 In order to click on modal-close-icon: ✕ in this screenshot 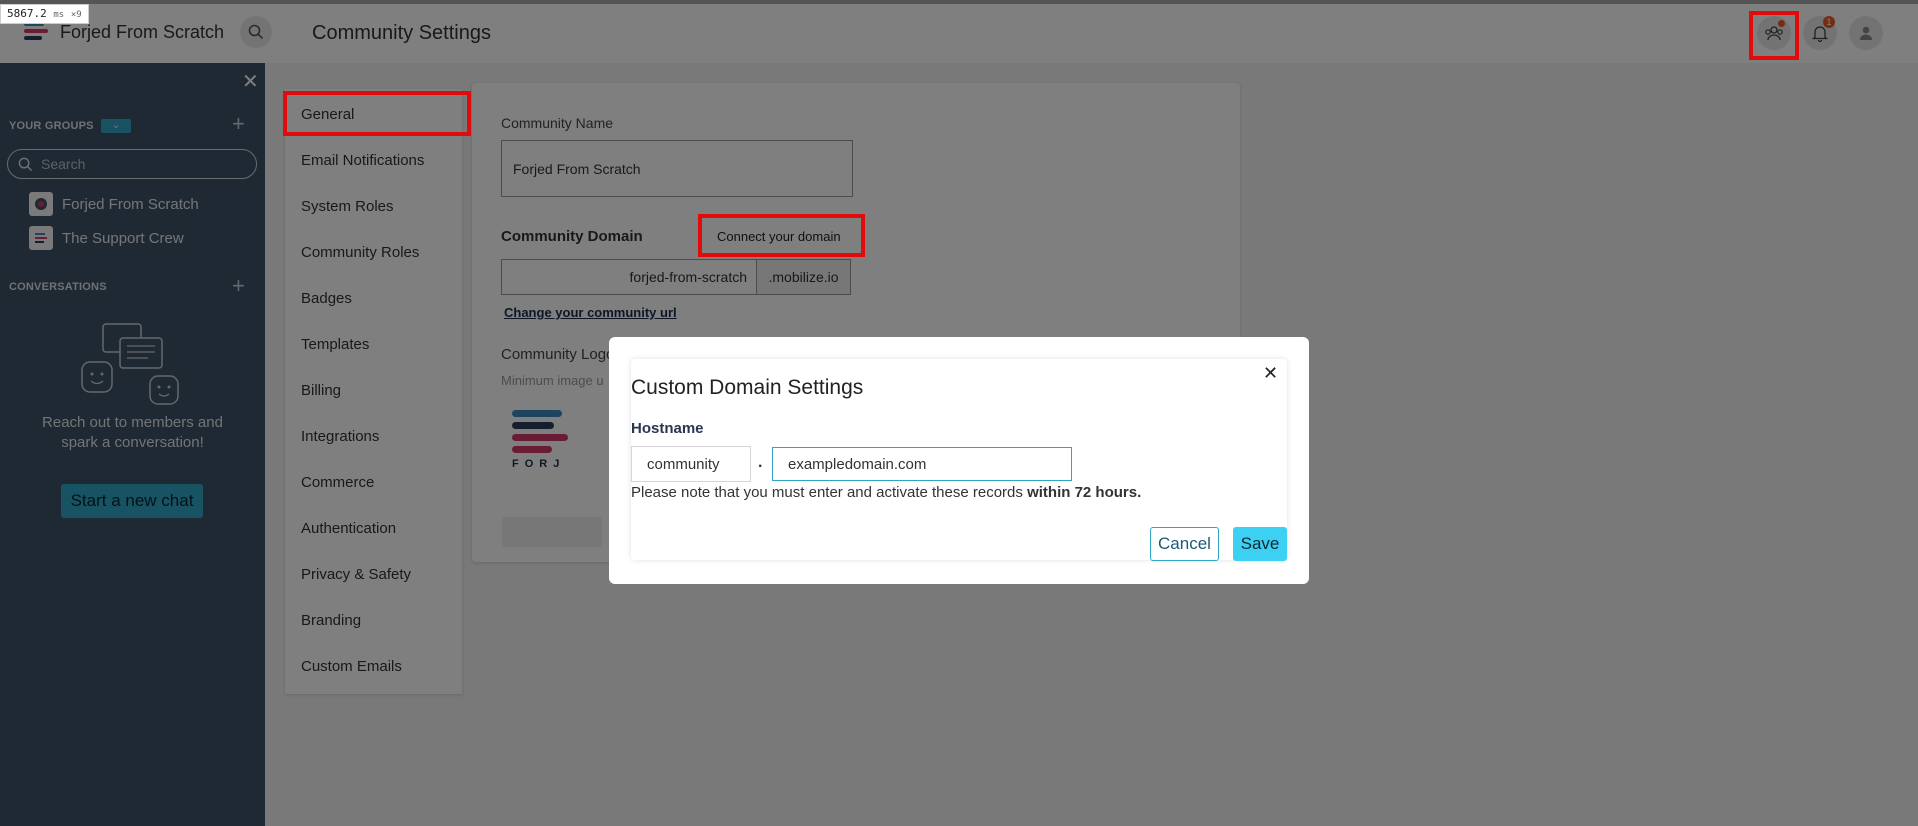, I will do `click(1270, 373)`.